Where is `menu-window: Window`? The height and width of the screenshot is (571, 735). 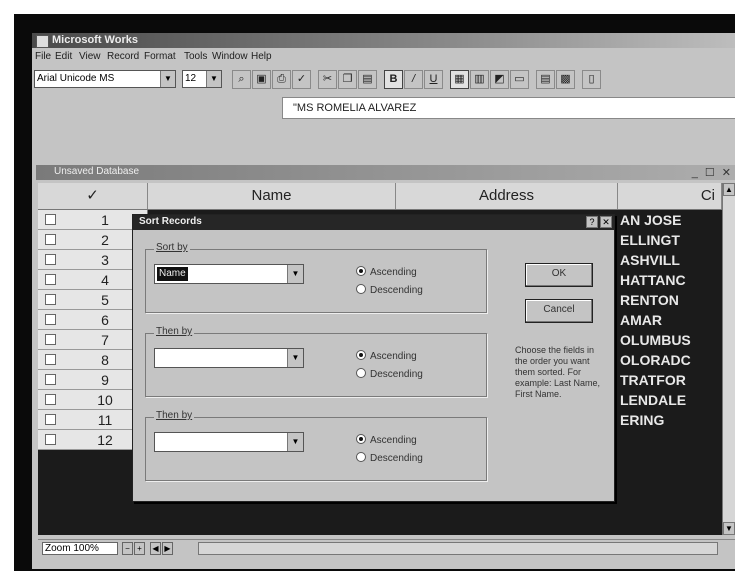
menu-window: Window is located at coordinates (230, 56).